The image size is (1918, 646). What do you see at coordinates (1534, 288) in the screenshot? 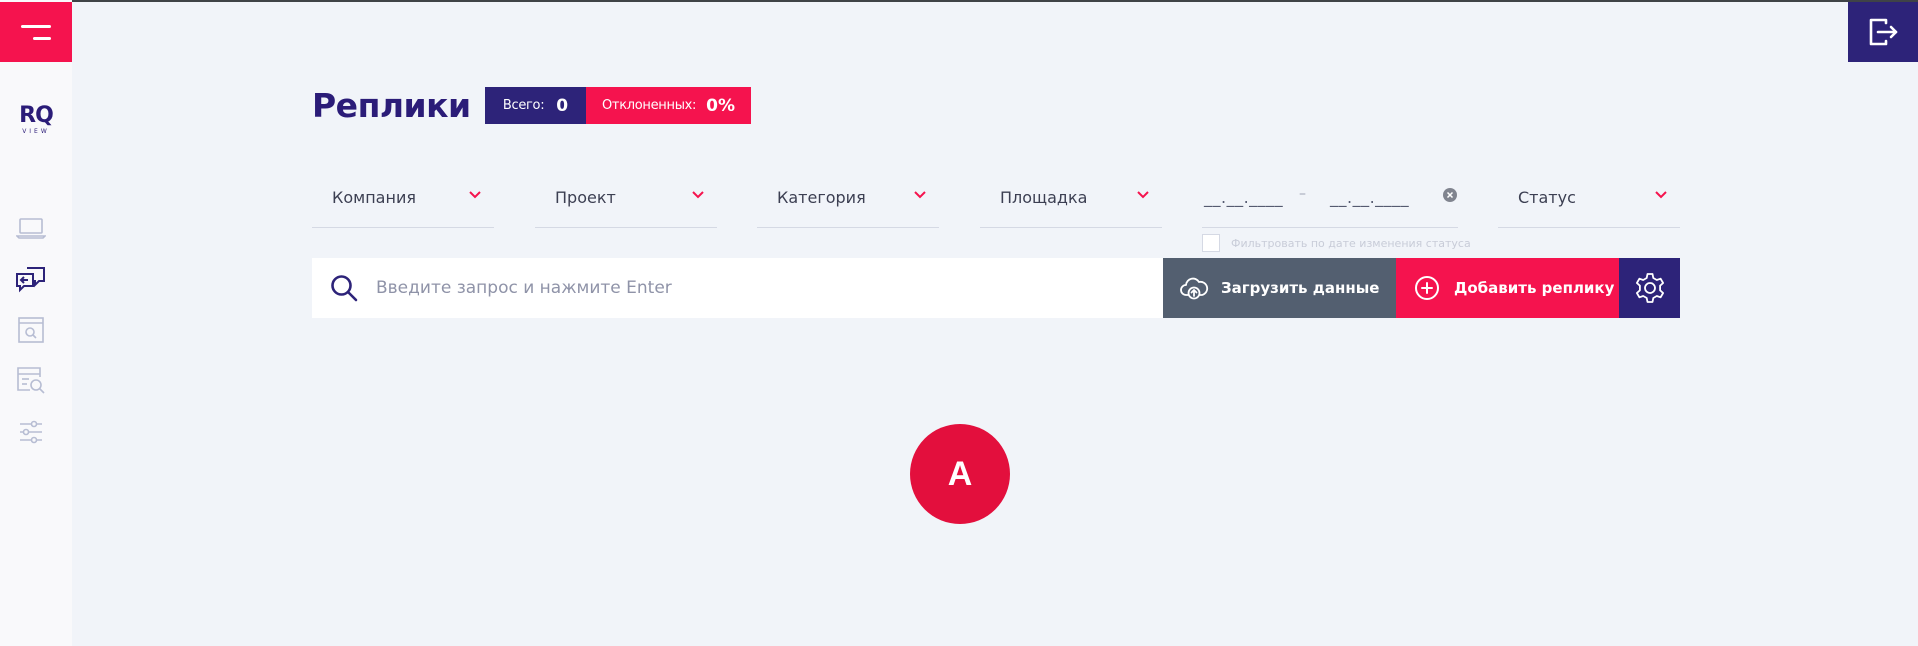
I see `add-reply-label: Добавить реплику` at bounding box center [1534, 288].